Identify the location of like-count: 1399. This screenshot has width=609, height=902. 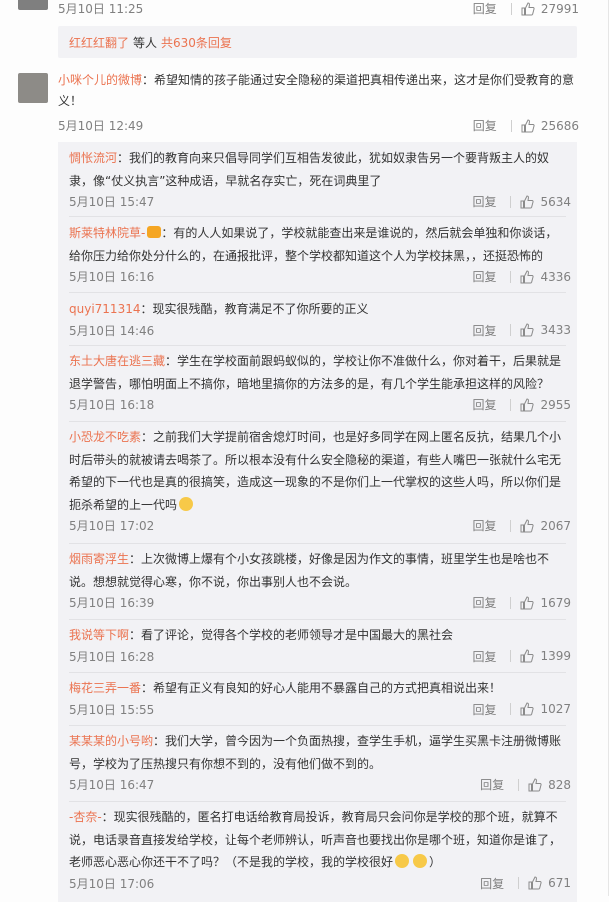
(555, 656).